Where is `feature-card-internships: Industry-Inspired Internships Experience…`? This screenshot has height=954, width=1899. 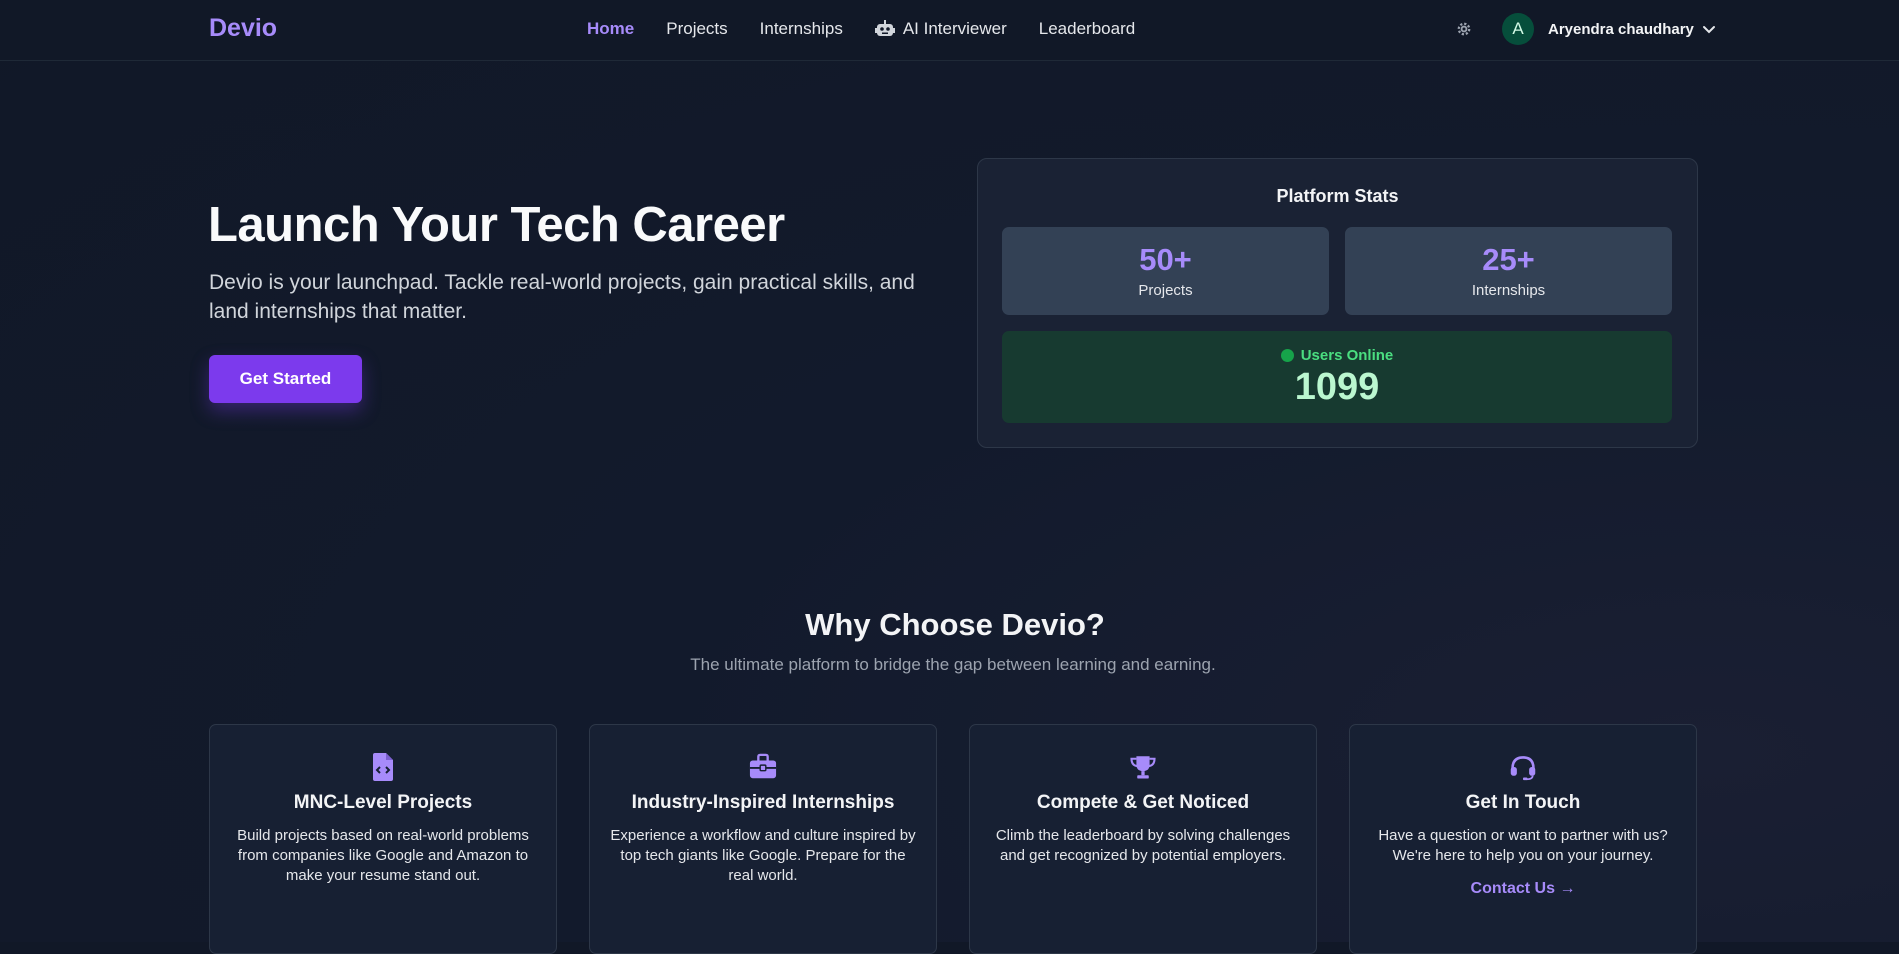
feature-card-internships: Industry-Inspired Internships Experience… is located at coordinates (763, 839).